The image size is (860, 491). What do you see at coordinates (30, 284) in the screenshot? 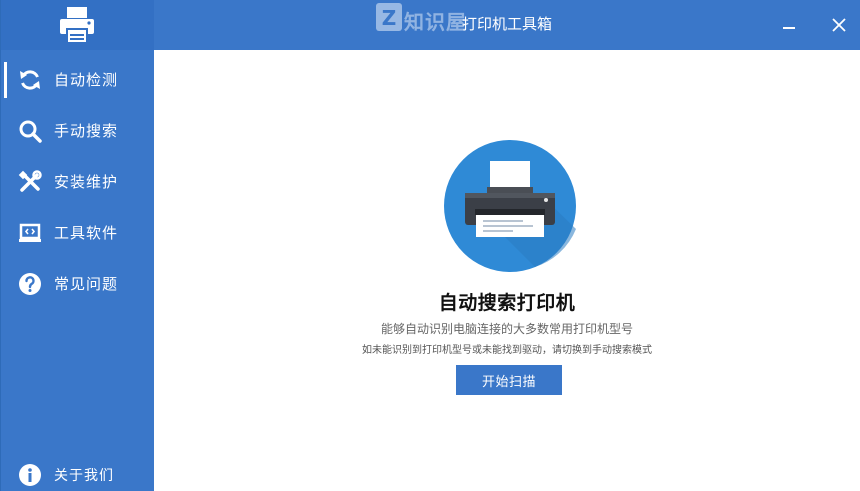
I see `help-icon` at bounding box center [30, 284].